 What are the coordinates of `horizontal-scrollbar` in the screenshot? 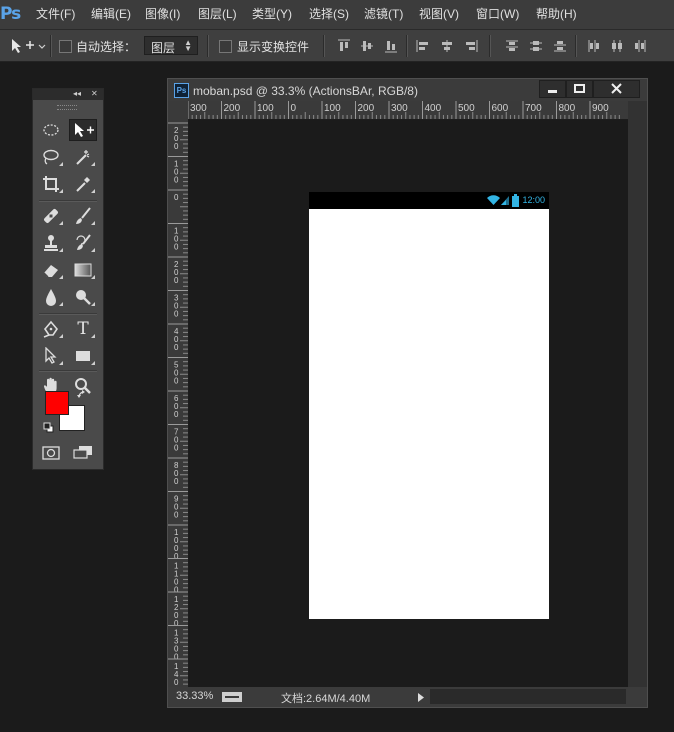 It's located at (528, 696).